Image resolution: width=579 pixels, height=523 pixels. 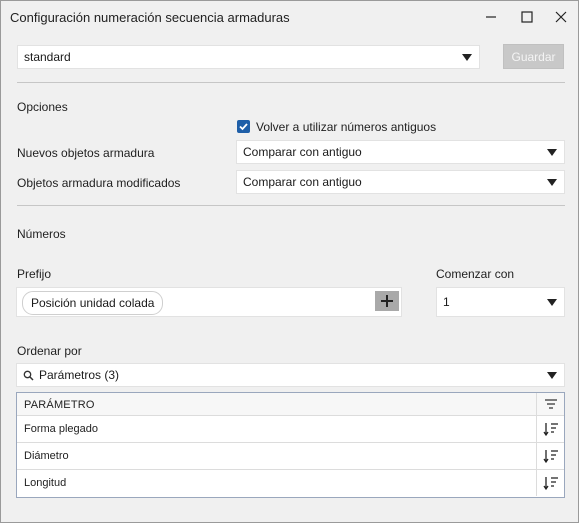 I want to click on plus-icon, so click(x=387, y=301).